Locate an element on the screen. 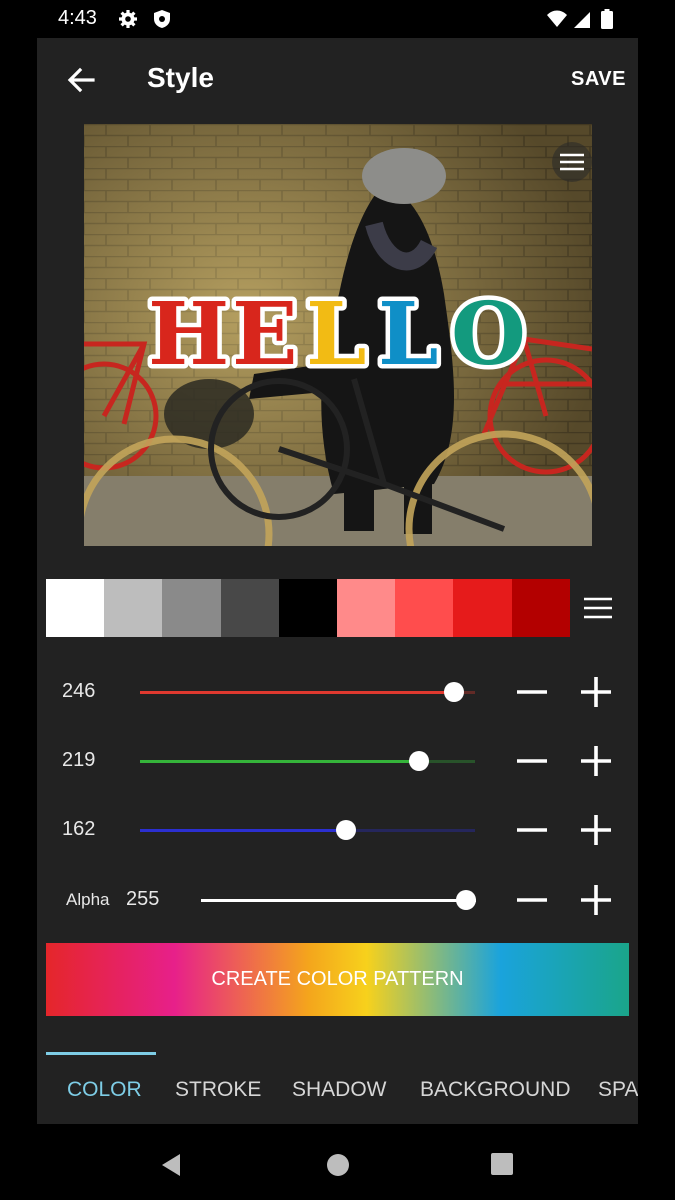  save-button: SAVE is located at coordinates (598, 79).